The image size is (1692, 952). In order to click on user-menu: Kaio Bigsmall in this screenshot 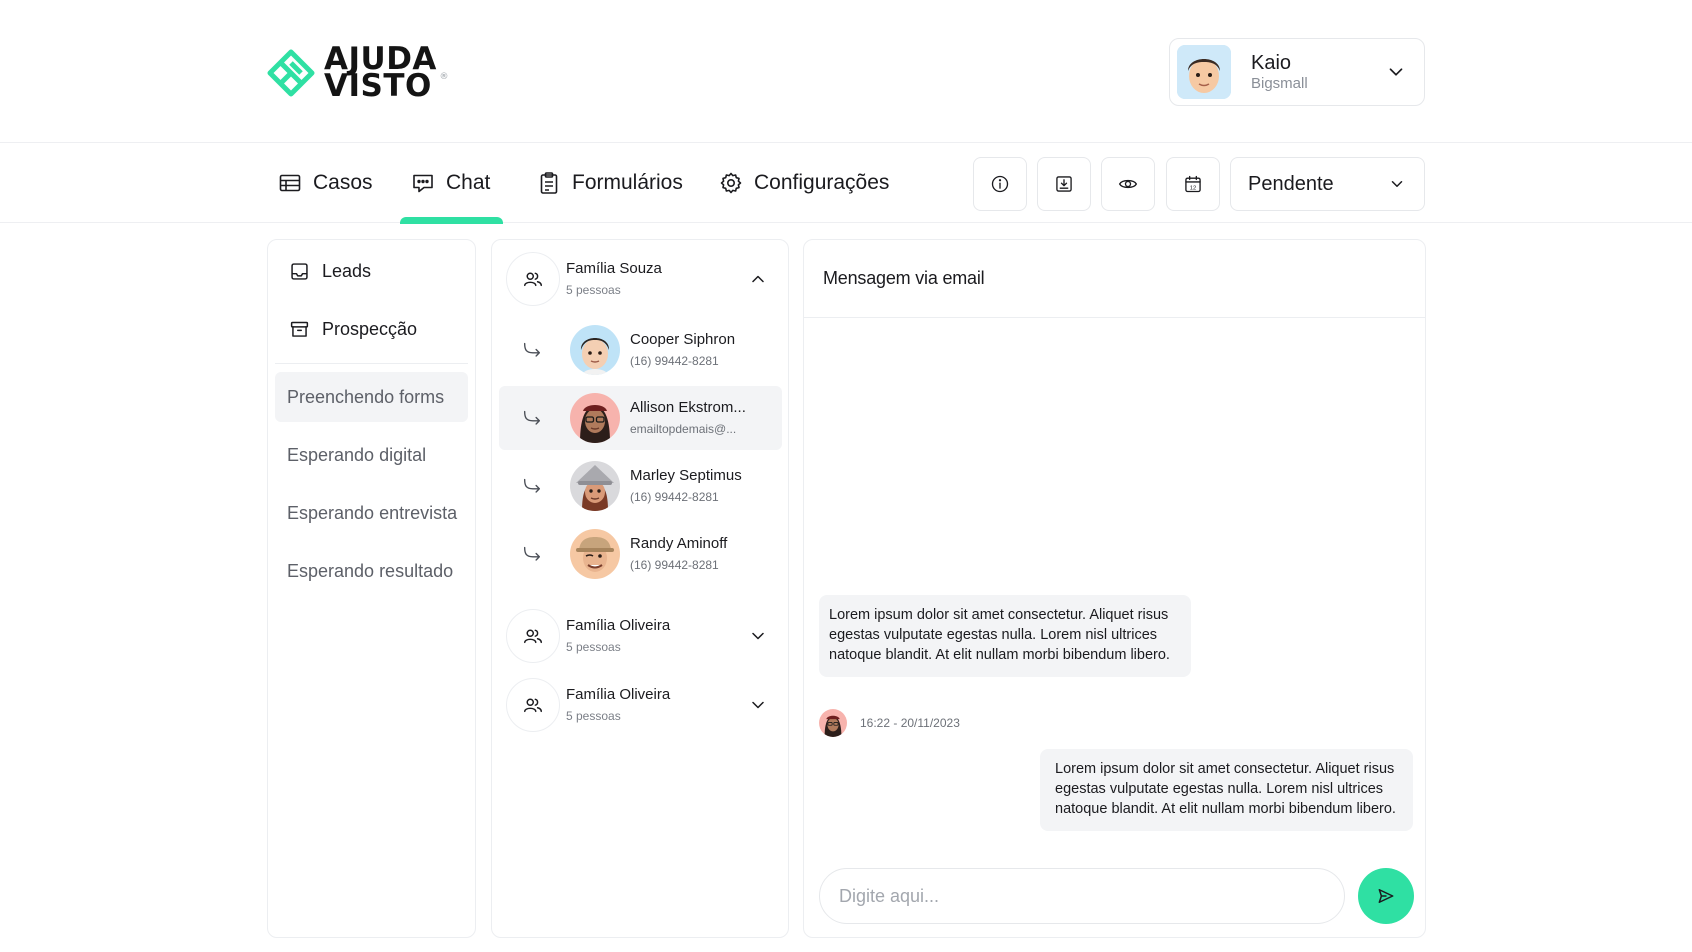, I will do `click(1297, 72)`.